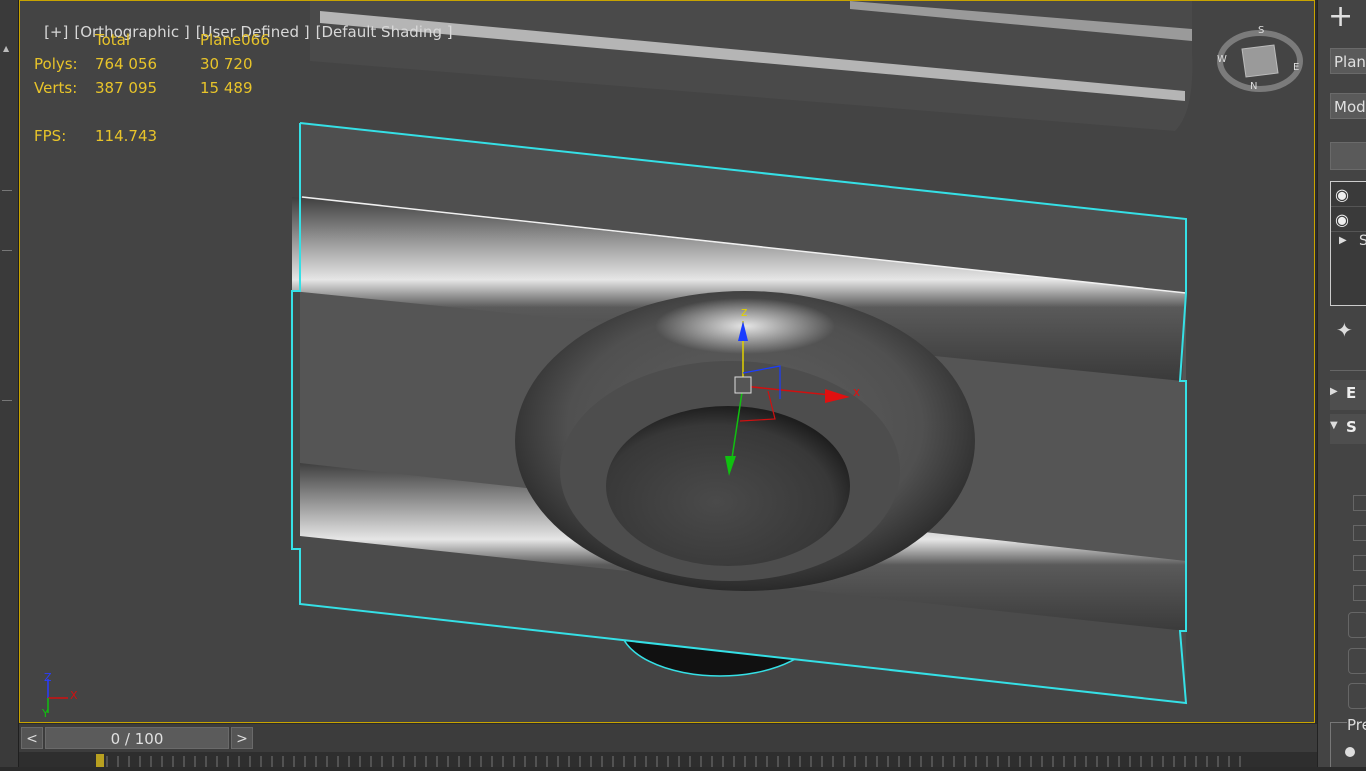 The width and height of the screenshot is (1366, 771). What do you see at coordinates (226, 64) in the screenshot?
I see `stats-polys-object: 30 720` at bounding box center [226, 64].